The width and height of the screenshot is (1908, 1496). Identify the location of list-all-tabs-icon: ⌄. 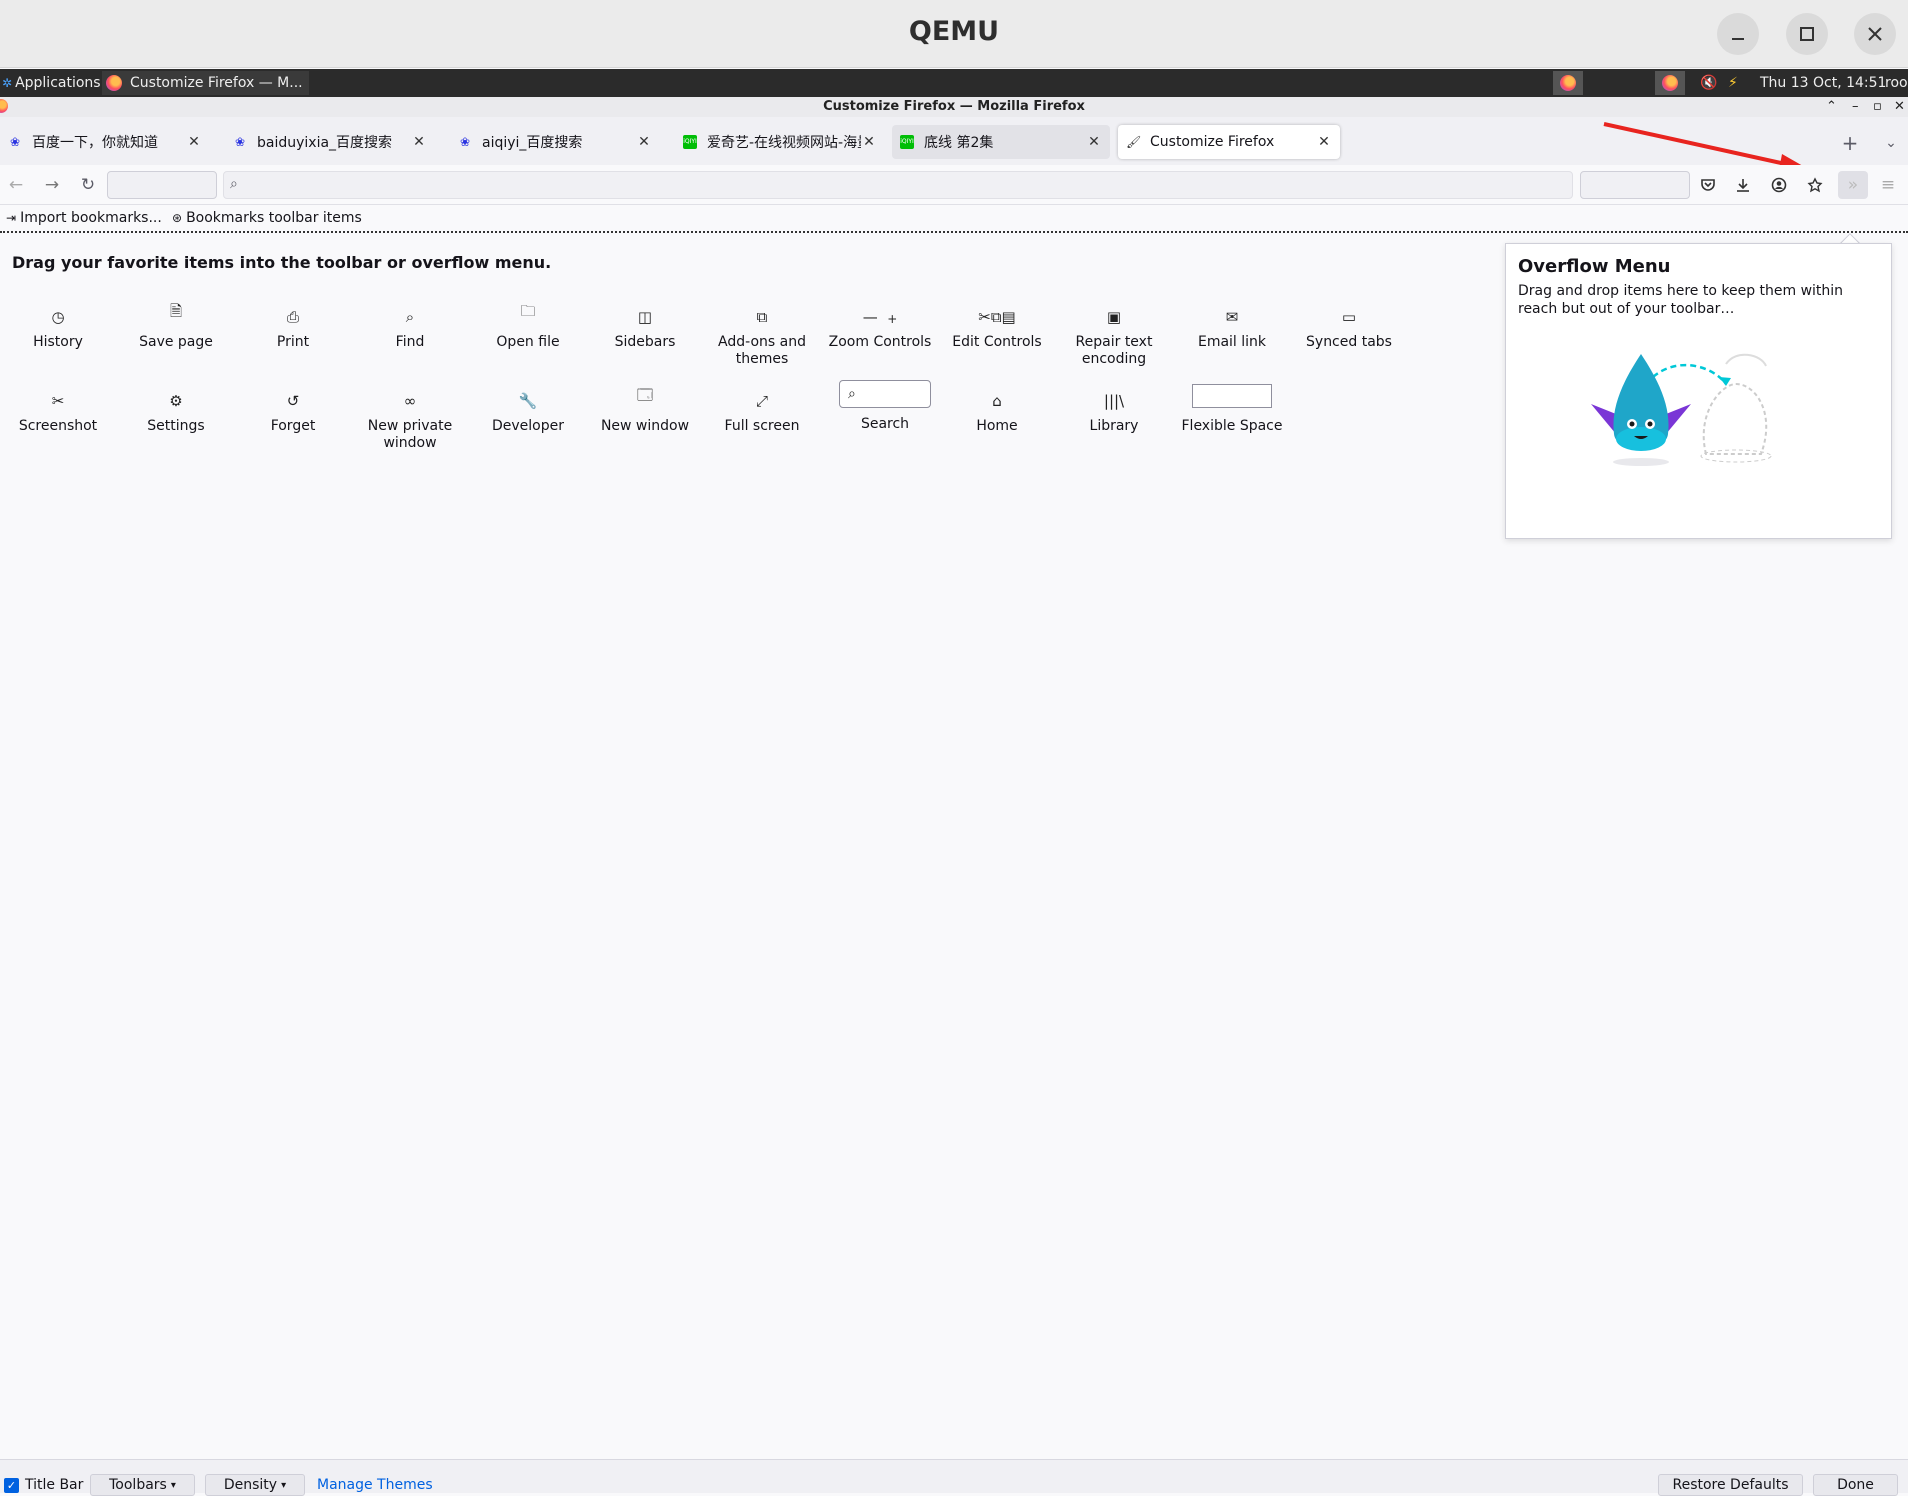
(1891, 143).